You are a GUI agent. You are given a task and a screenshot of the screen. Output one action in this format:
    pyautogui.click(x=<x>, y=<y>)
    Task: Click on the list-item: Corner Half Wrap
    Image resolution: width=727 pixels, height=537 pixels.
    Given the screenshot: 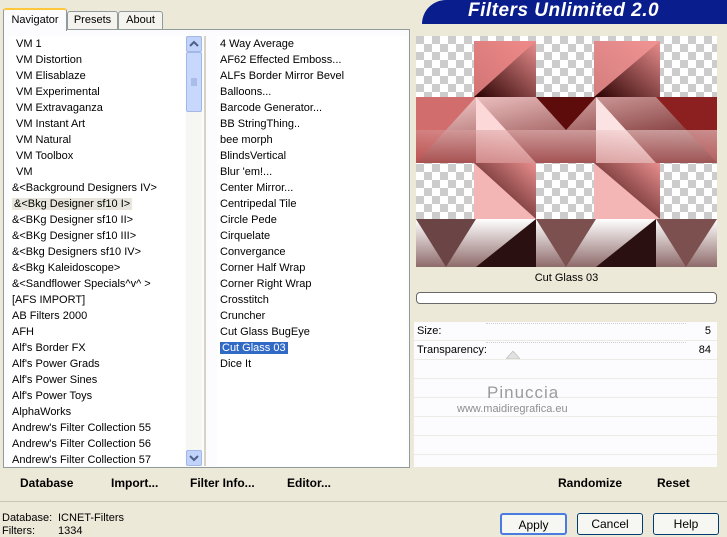 What is the action you would take?
    pyautogui.click(x=261, y=268)
    